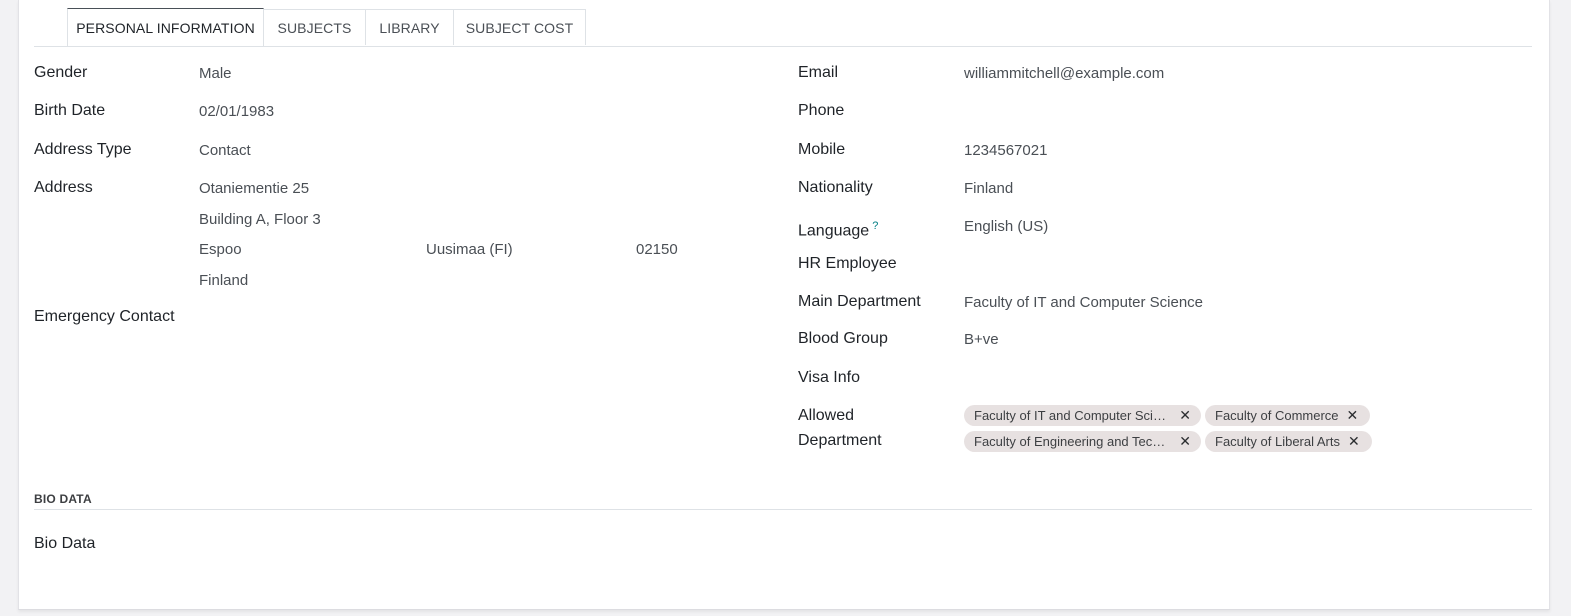 The image size is (1571, 616). Describe the element at coordinates (225, 151) in the screenshot. I see `address-type-value: Contact` at that location.